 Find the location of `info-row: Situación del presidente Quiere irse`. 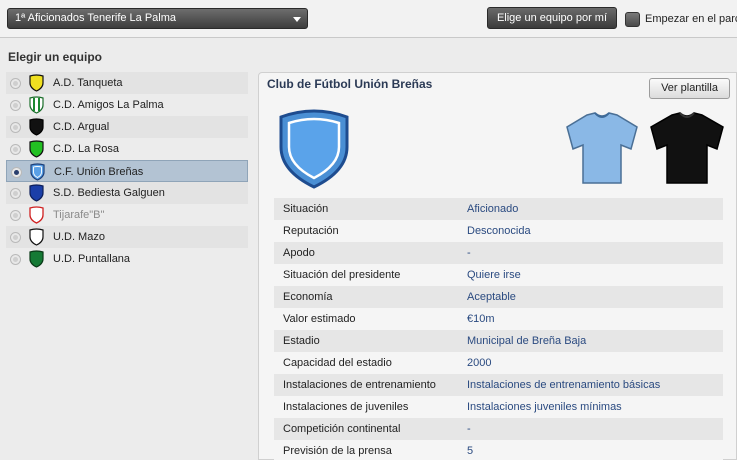

info-row: Situación del presidente Quiere irse is located at coordinates (498, 275).